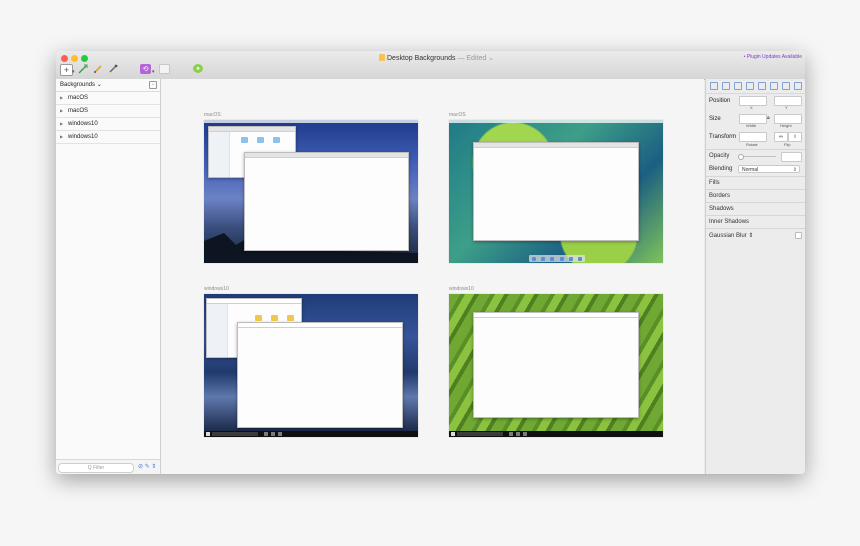  What do you see at coordinates (741, 157) in the screenshot?
I see `opacity-slider-knob` at bounding box center [741, 157].